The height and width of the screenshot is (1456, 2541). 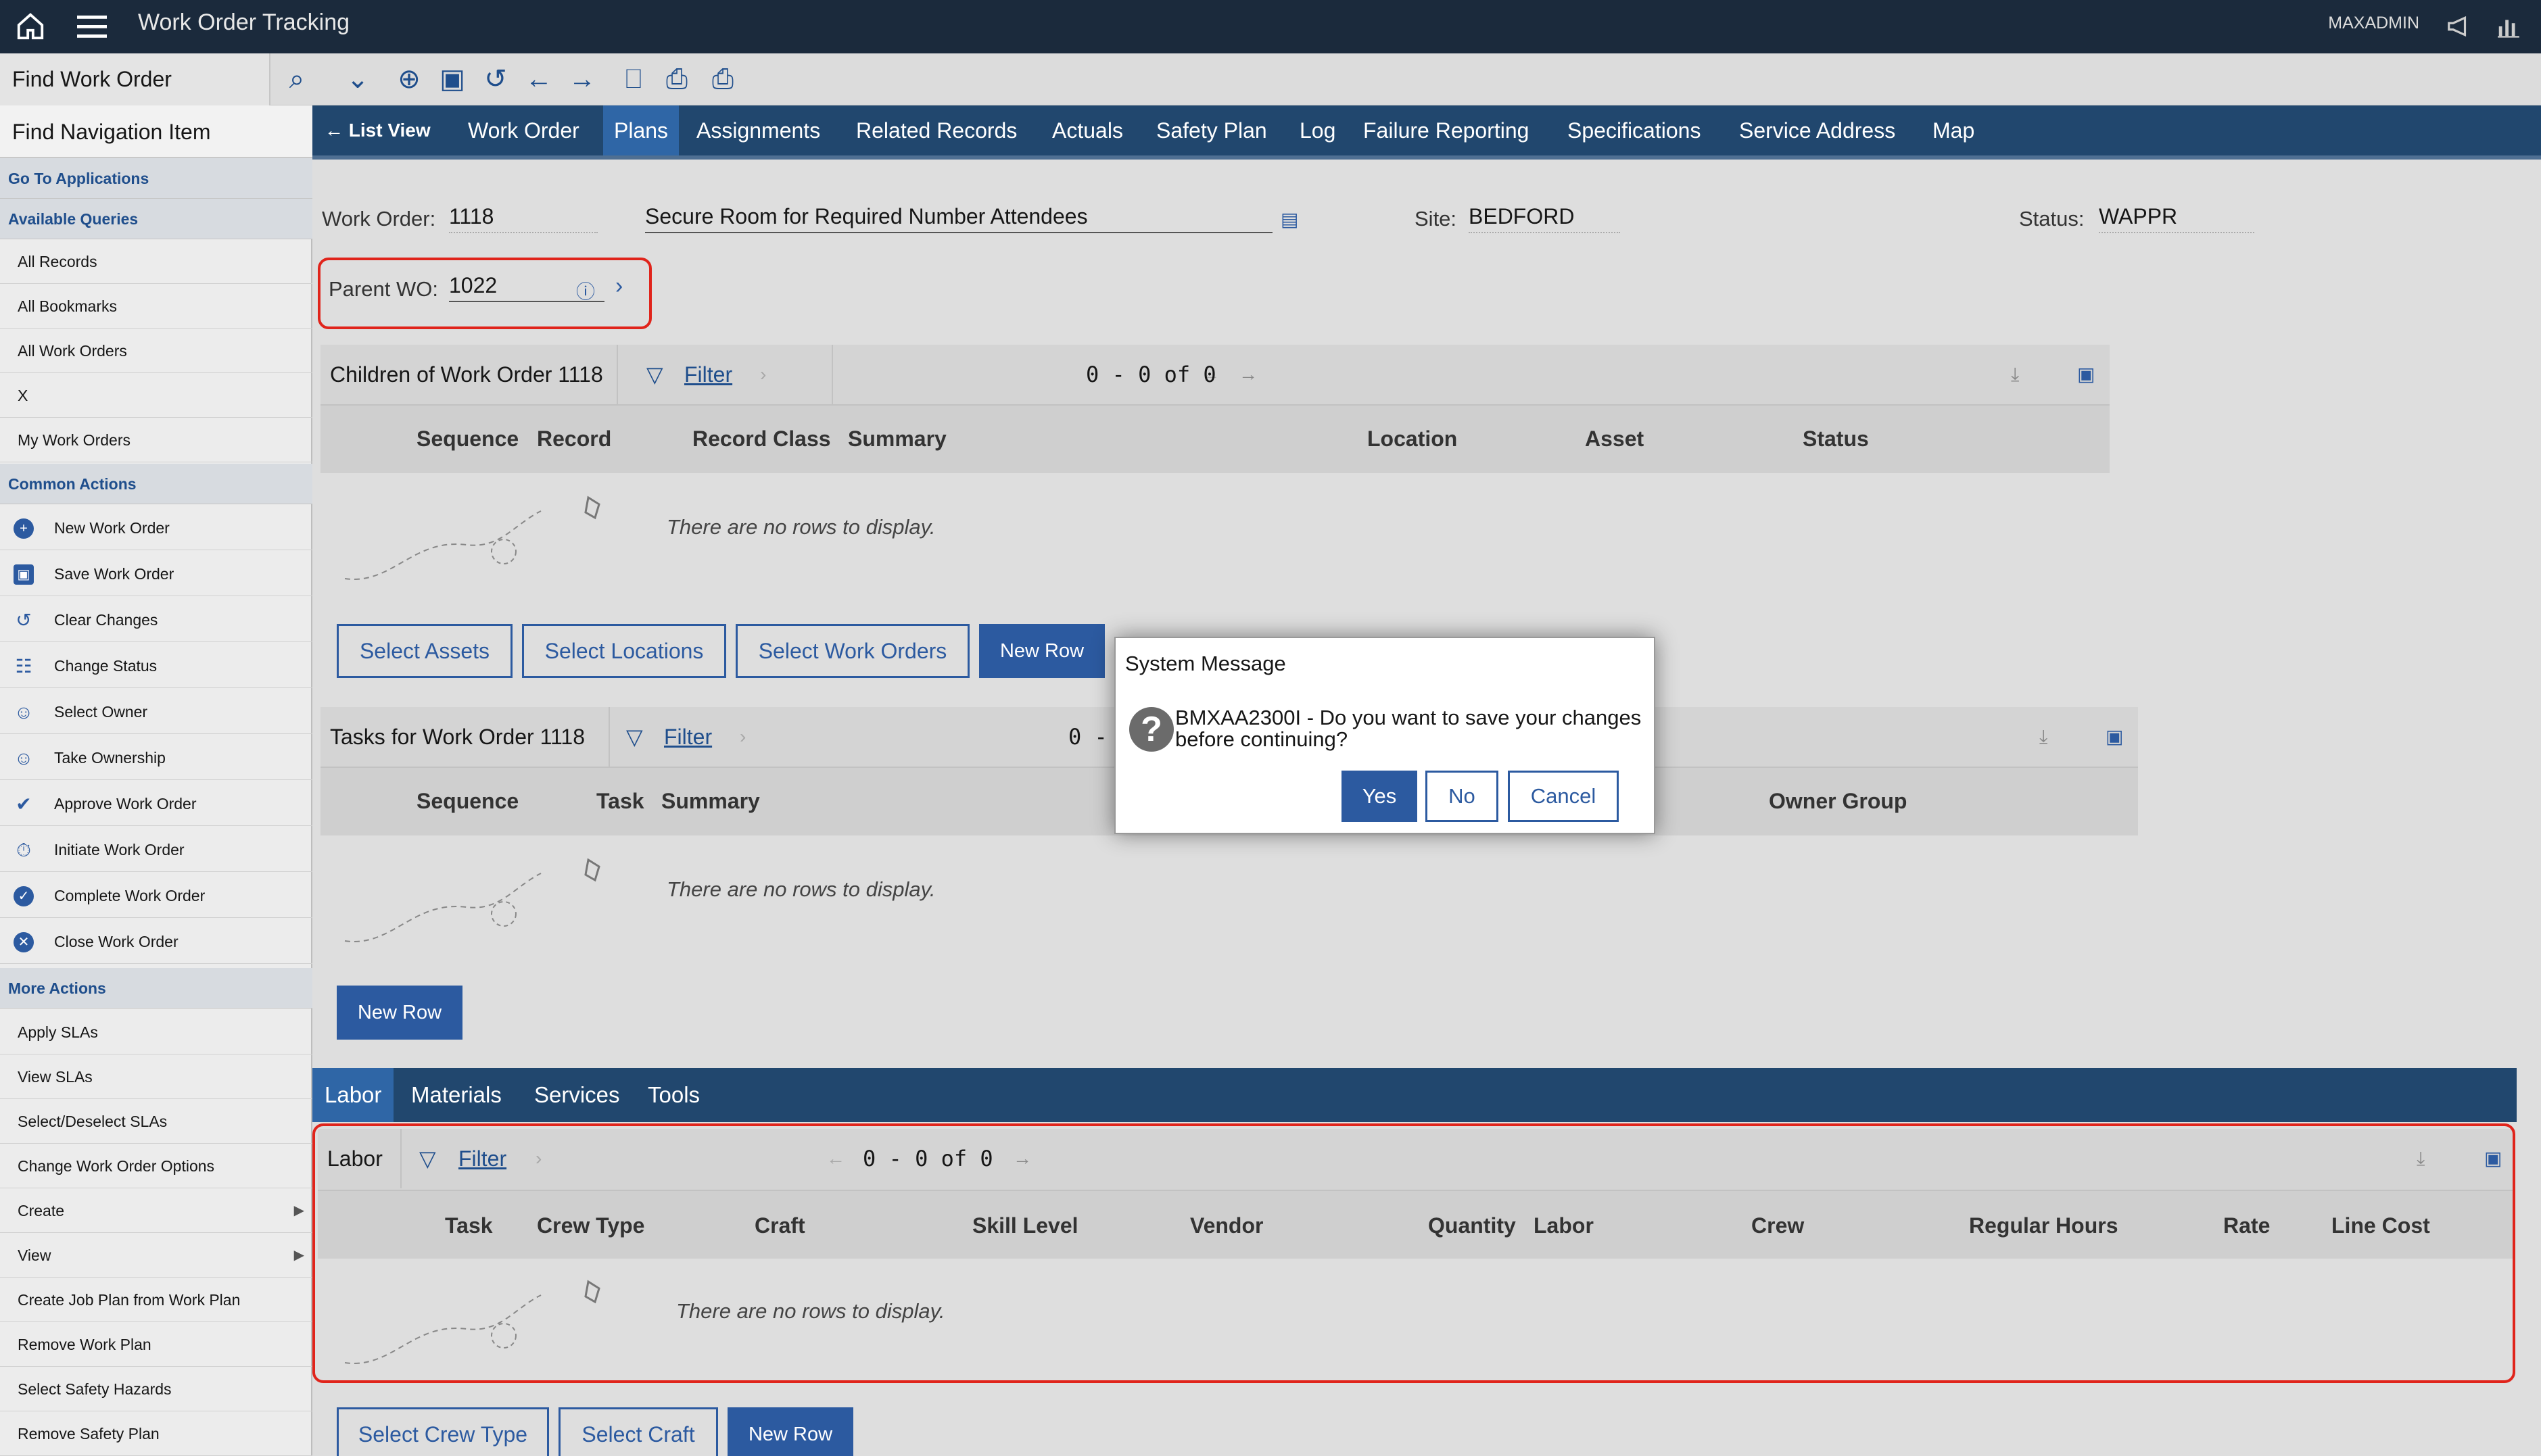 What do you see at coordinates (574, 439) in the screenshot?
I see `column-header: Record` at bounding box center [574, 439].